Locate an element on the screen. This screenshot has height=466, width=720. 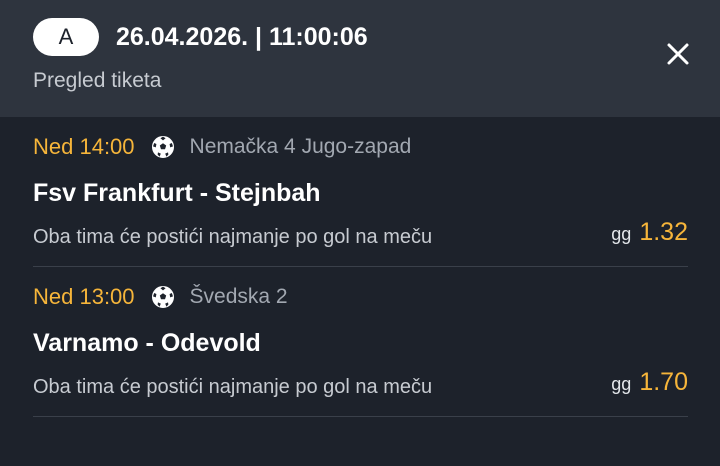
page-title: Pregled tiketa is located at coordinates (97, 80).